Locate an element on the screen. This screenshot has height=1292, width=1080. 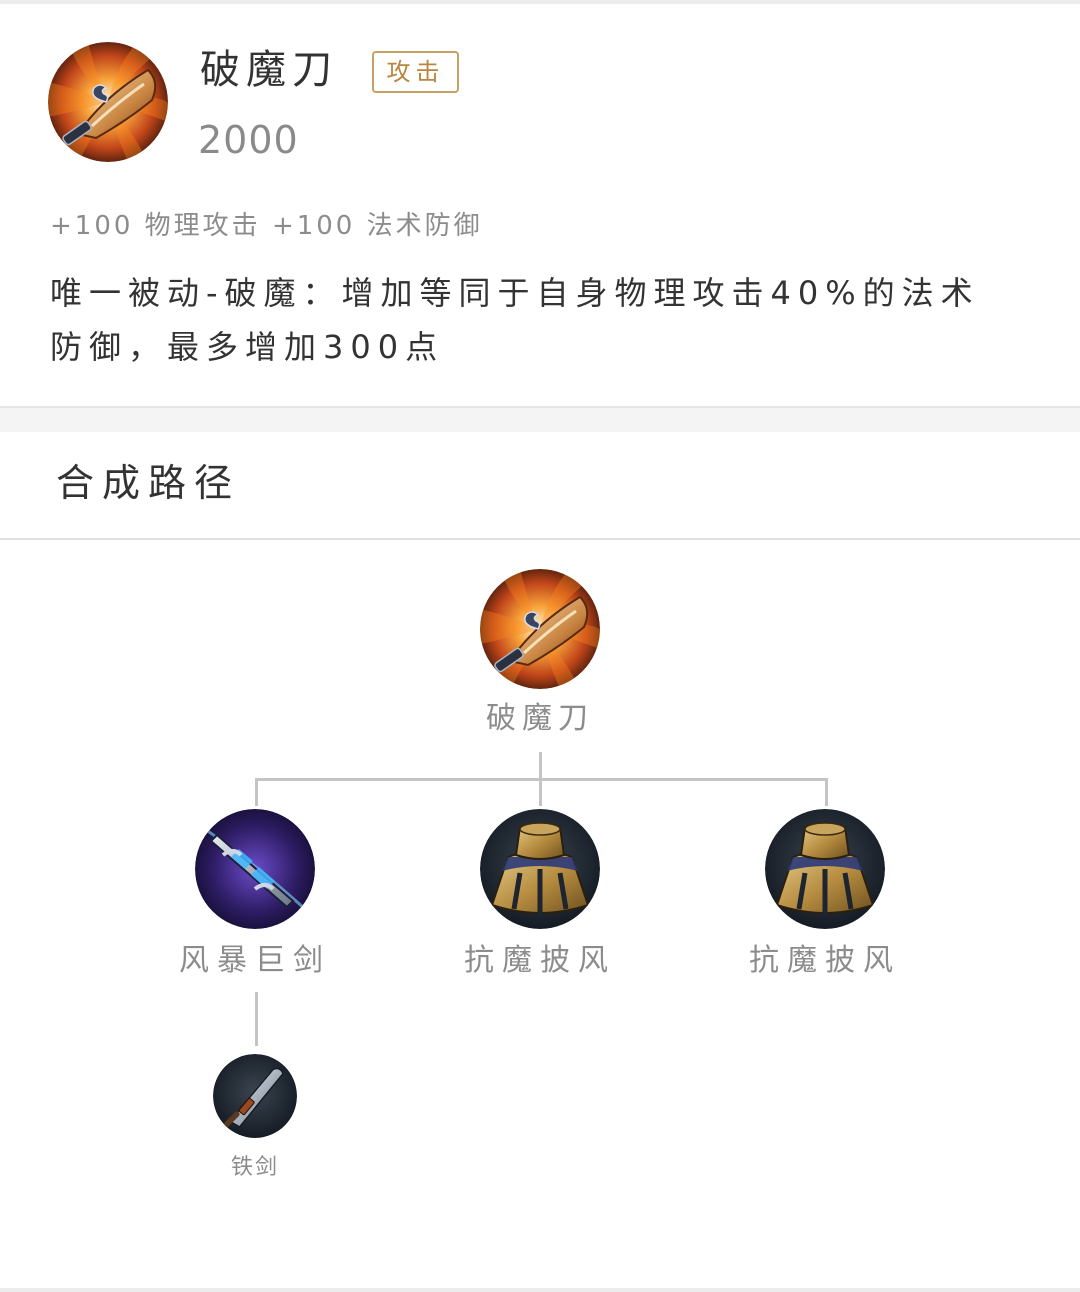
item-stats: +100 物理攻击 +100 法术防御 is located at coordinates (266, 226).